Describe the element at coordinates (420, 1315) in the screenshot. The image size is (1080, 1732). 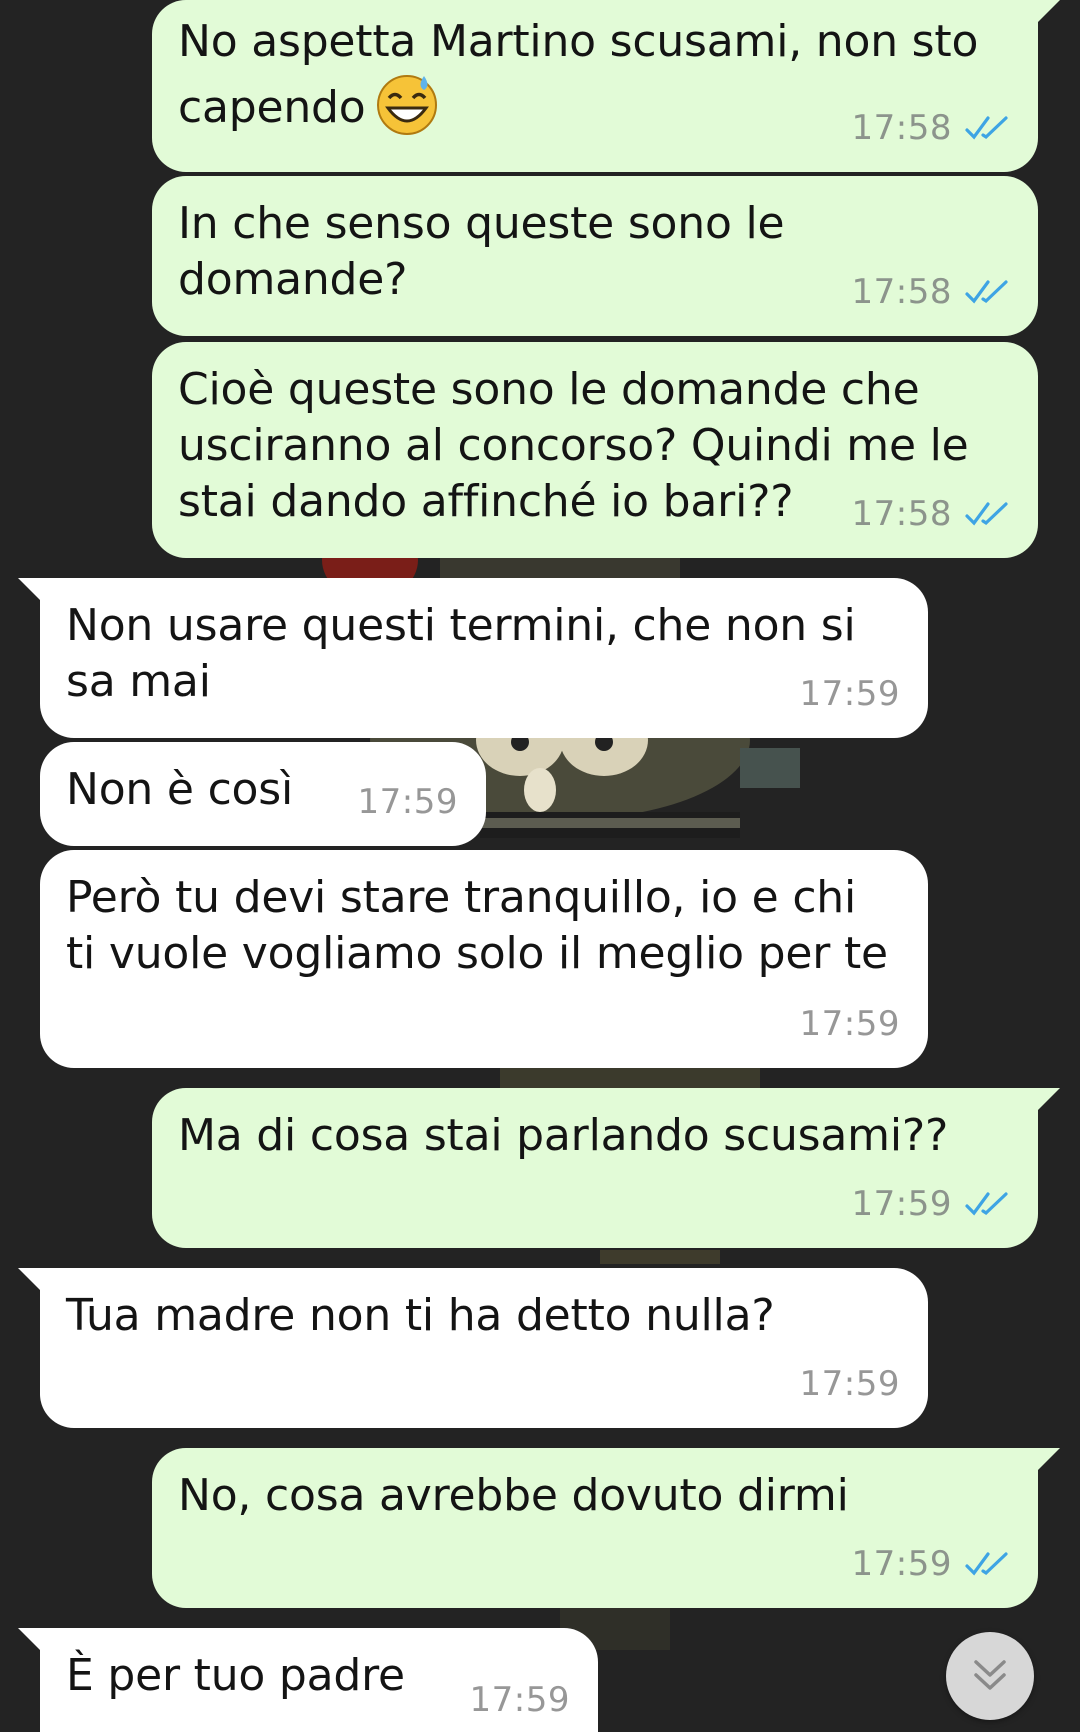
I see `message-text: Tua madre non ti ha detto nulla?` at that location.